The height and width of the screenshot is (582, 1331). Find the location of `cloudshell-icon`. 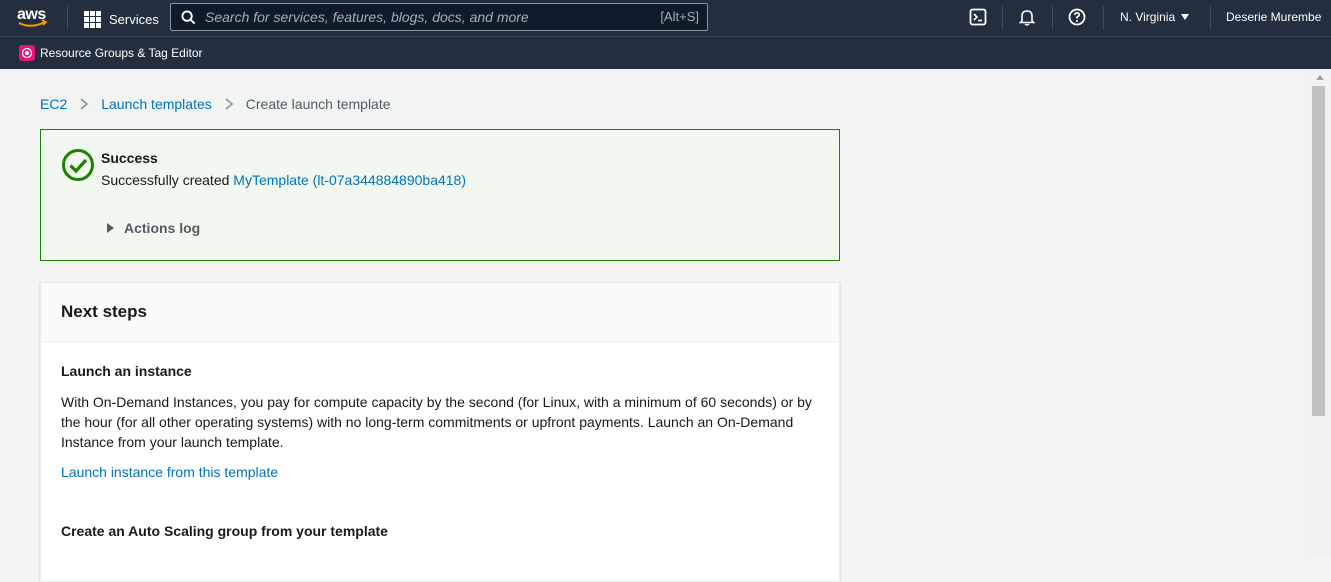

cloudshell-icon is located at coordinates (978, 17).